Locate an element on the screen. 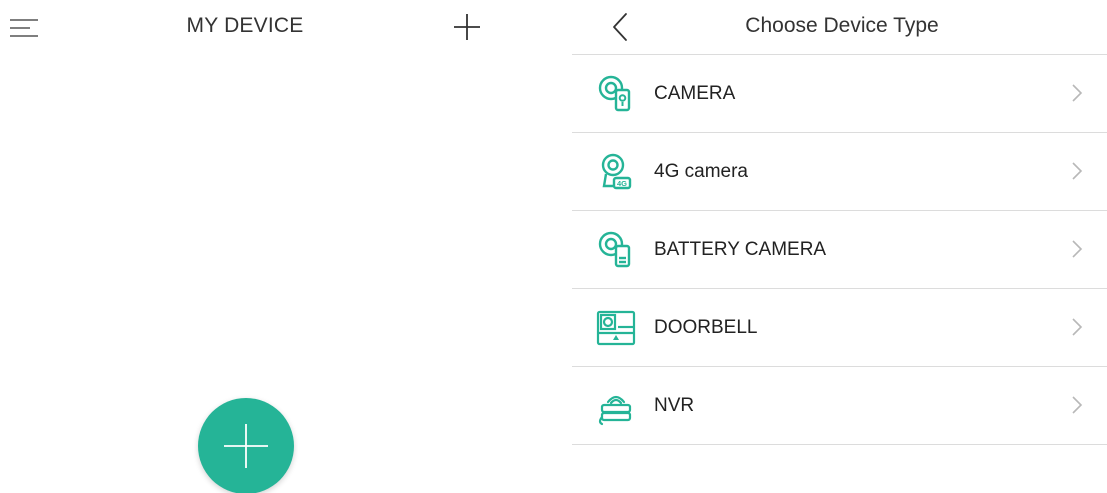 This screenshot has height=493, width=1107. nvr-icon is located at coordinates (616, 406).